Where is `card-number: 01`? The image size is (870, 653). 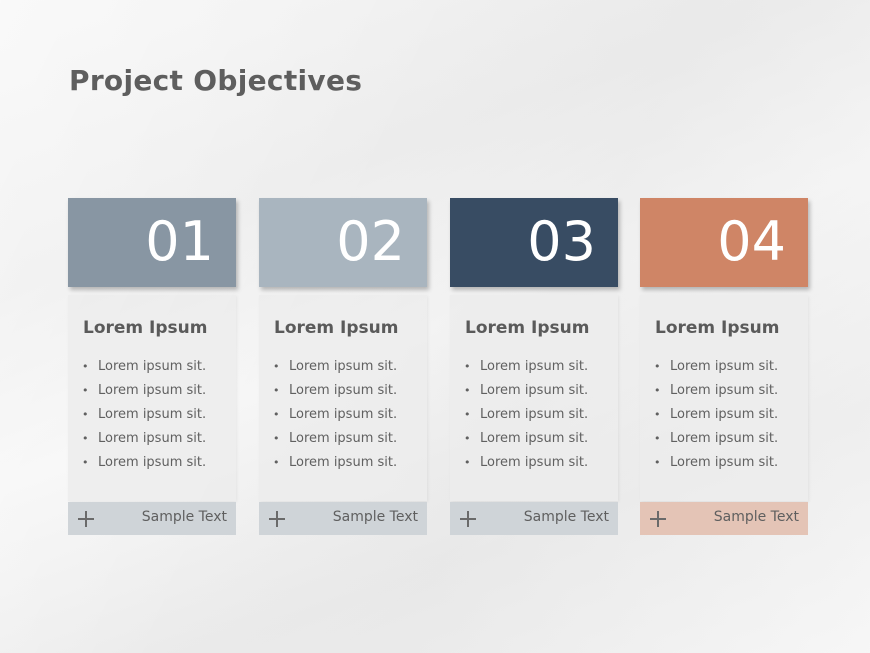 card-number: 01 is located at coordinates (179, 241).